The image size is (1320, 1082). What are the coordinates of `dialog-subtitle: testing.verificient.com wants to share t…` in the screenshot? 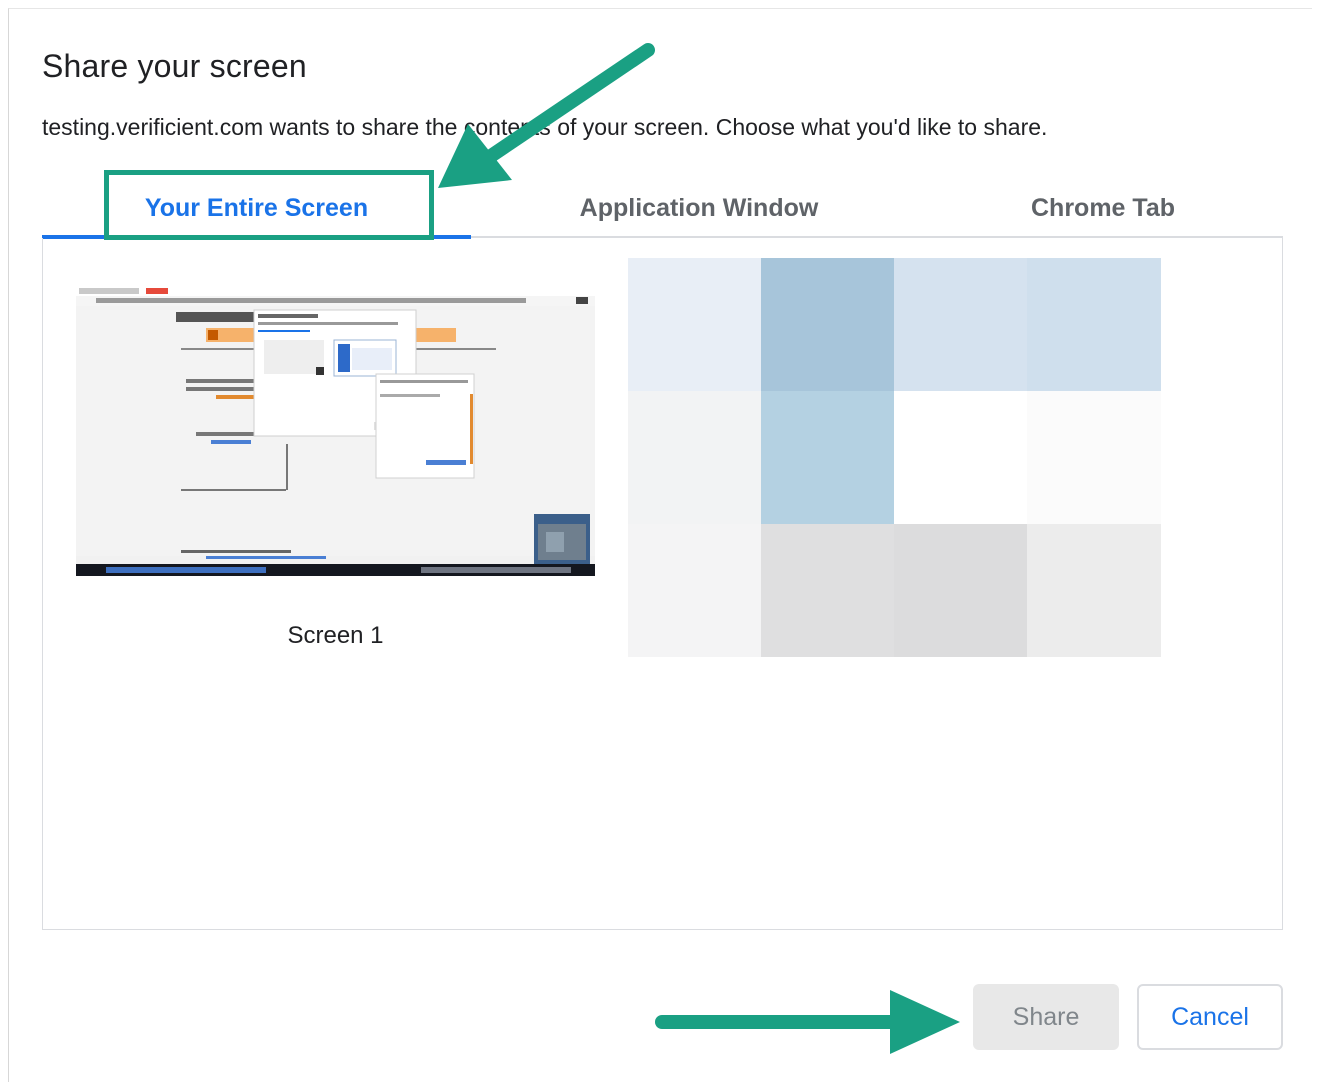 It's located at (545, 127).